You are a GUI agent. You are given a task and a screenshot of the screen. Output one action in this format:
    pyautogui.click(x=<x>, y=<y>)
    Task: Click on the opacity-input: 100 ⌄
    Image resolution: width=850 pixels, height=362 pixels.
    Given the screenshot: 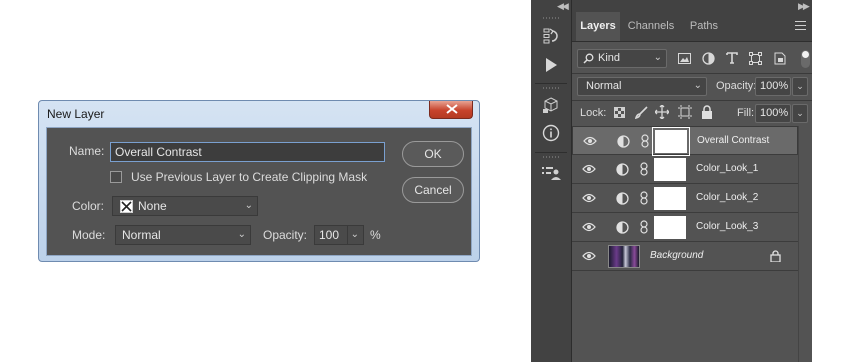 What is the action you would take?
    pyautogui.click(x=339, y=235)
    